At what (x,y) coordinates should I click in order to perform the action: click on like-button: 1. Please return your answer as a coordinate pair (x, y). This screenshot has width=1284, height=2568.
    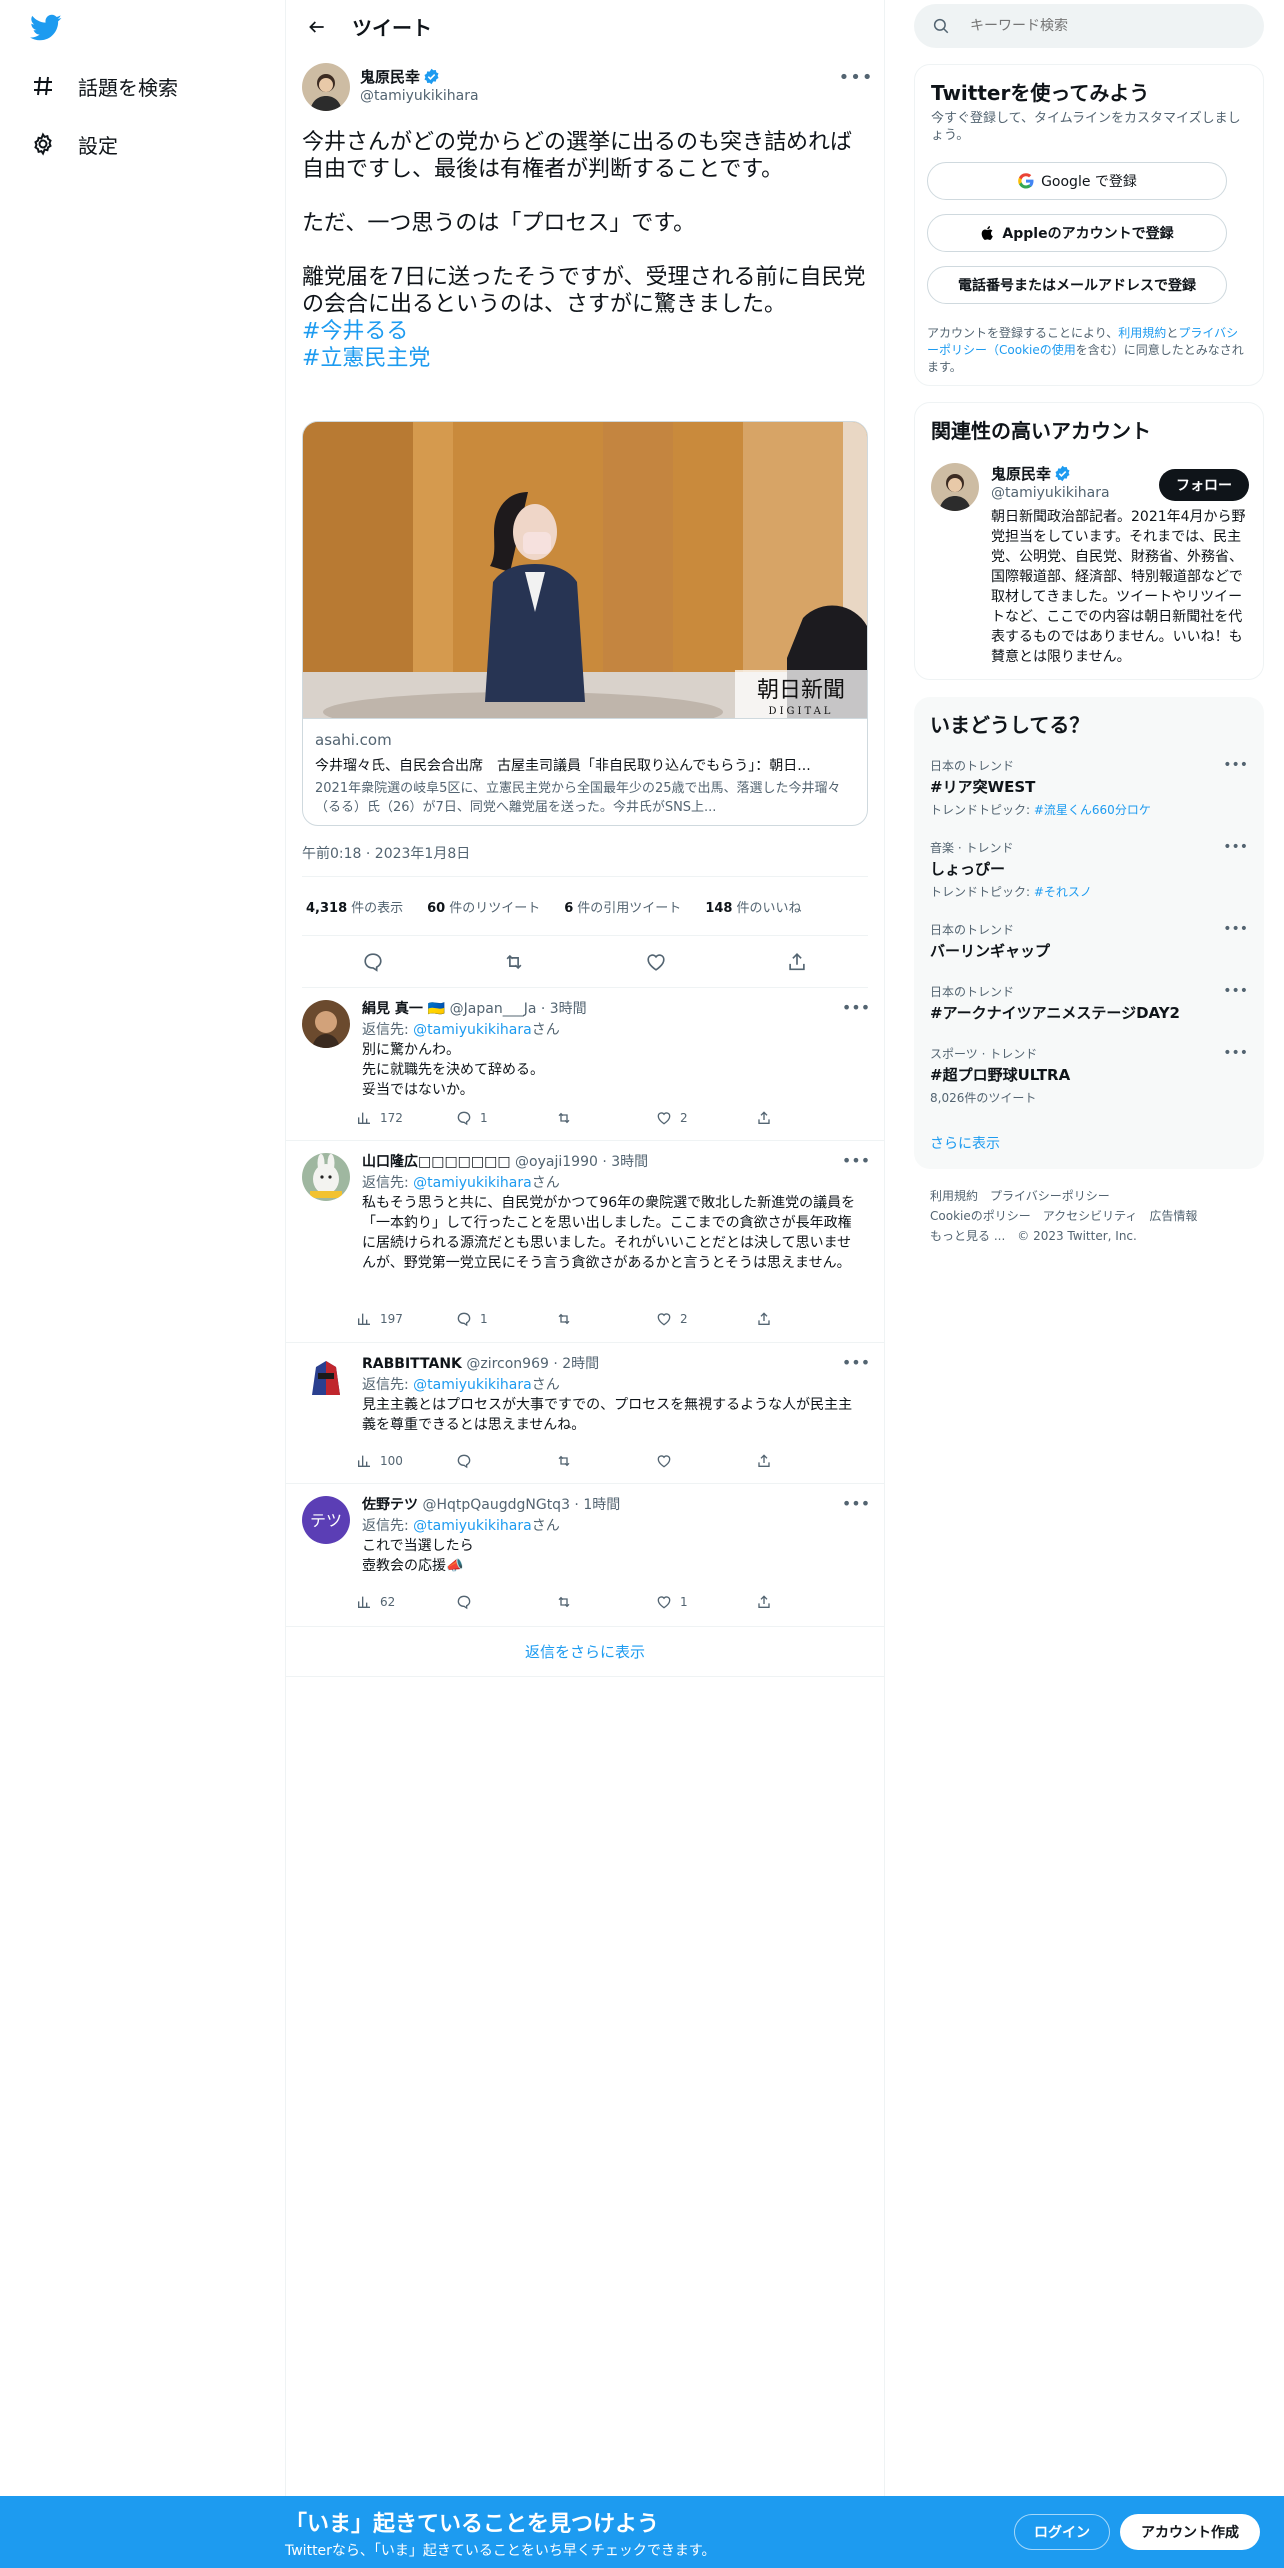
    Looking at the image, I should click on (706, 1602).